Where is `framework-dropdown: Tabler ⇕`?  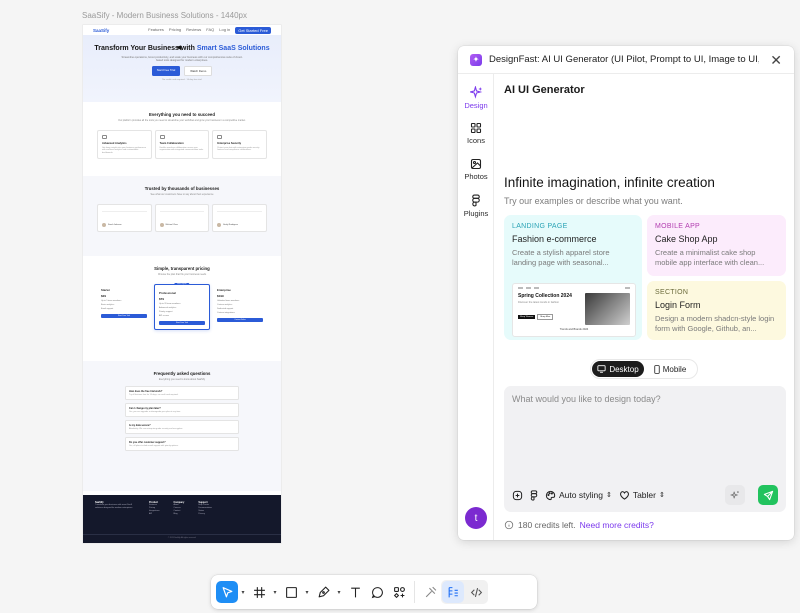
framework-dropdown: Tabler ⇕ is located at coordinates (642, 495).